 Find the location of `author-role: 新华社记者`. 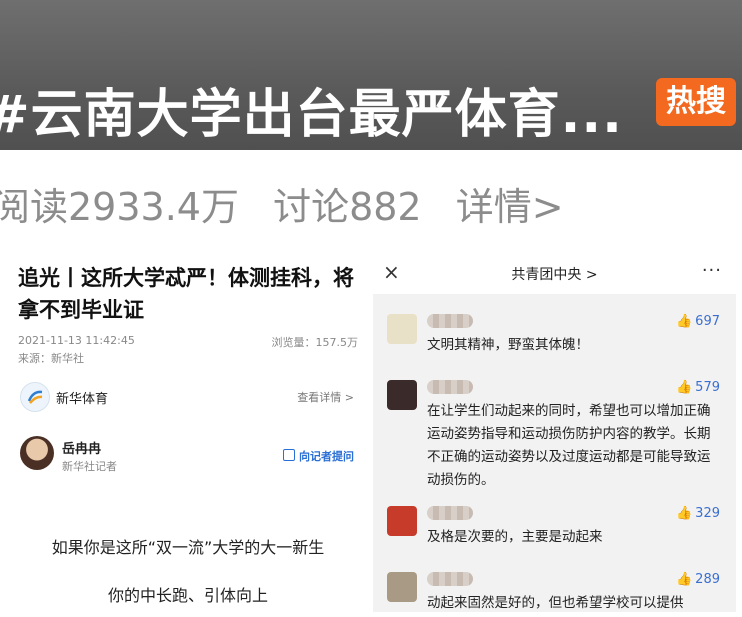

author-role: 新华社记者 is located at coordinates (89, 466).